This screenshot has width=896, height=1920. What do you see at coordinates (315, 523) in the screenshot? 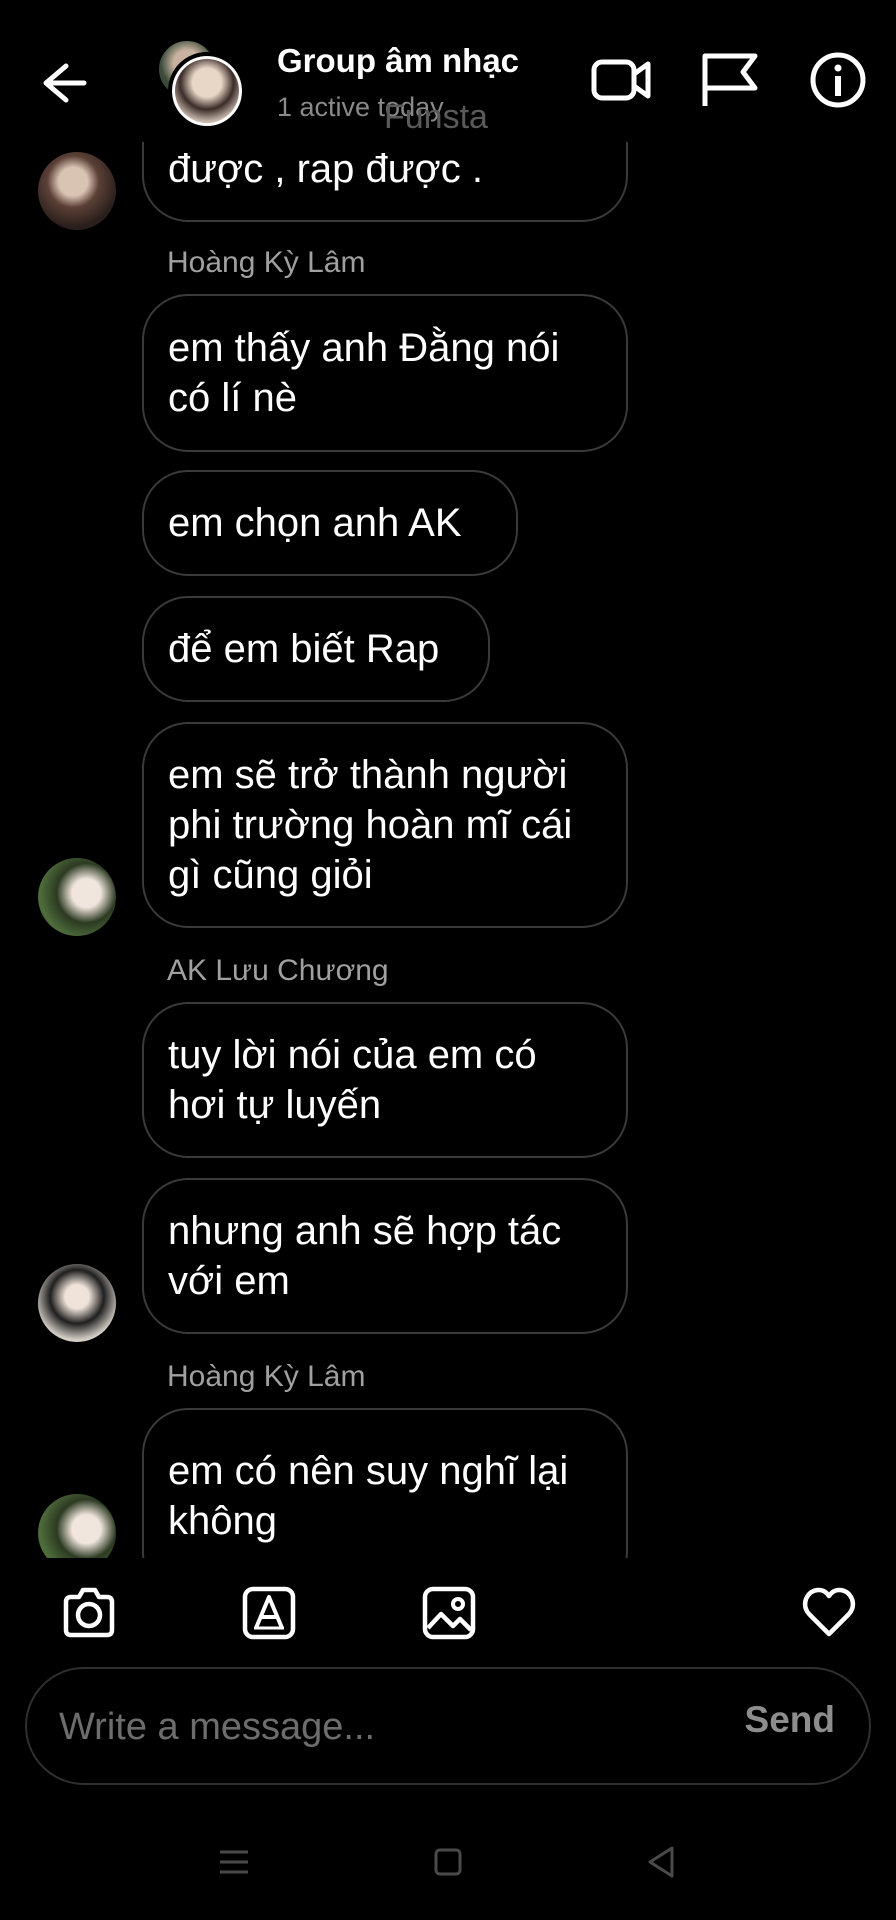
I see `message-text: em chọn anh AK` at bounding box center [315, 523].